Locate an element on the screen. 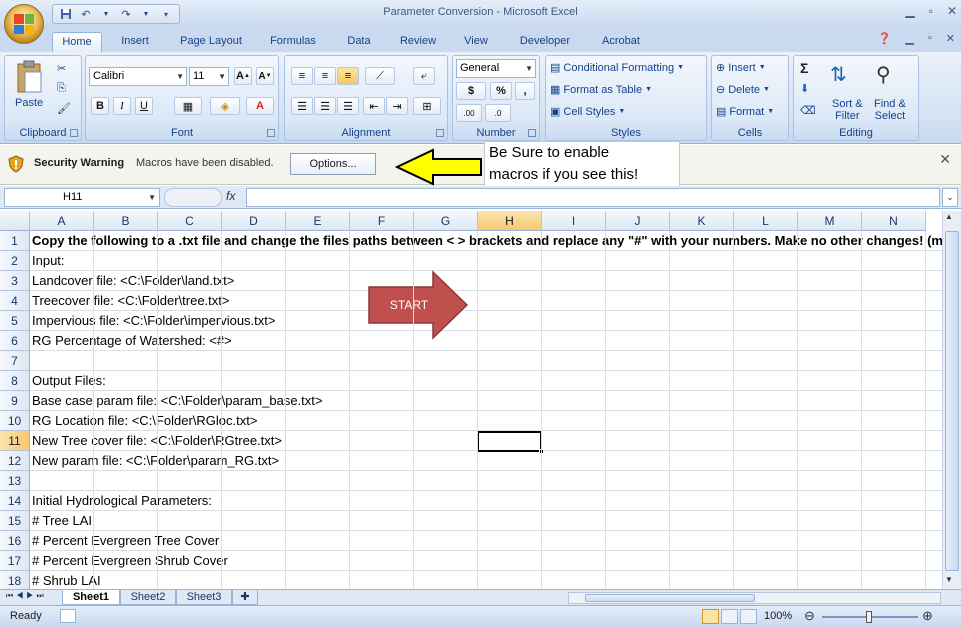 The width and height of the screenshot is (961, 627). row-header: 17 is located at coordinates (15, 561).